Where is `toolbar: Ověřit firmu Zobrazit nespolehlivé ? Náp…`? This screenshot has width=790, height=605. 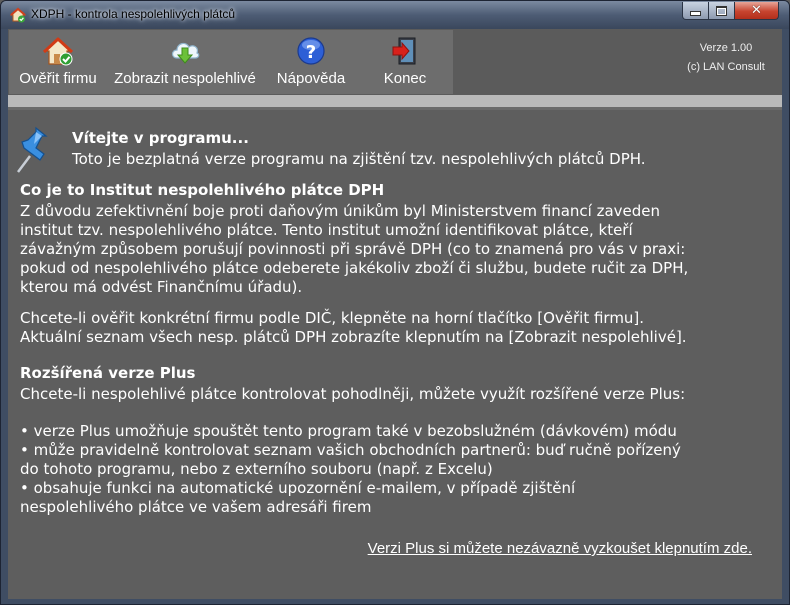 toolbar: Ověřit firmu Zobrazit nespolehlivé ? Náp… is located at coordinates (395, 62).